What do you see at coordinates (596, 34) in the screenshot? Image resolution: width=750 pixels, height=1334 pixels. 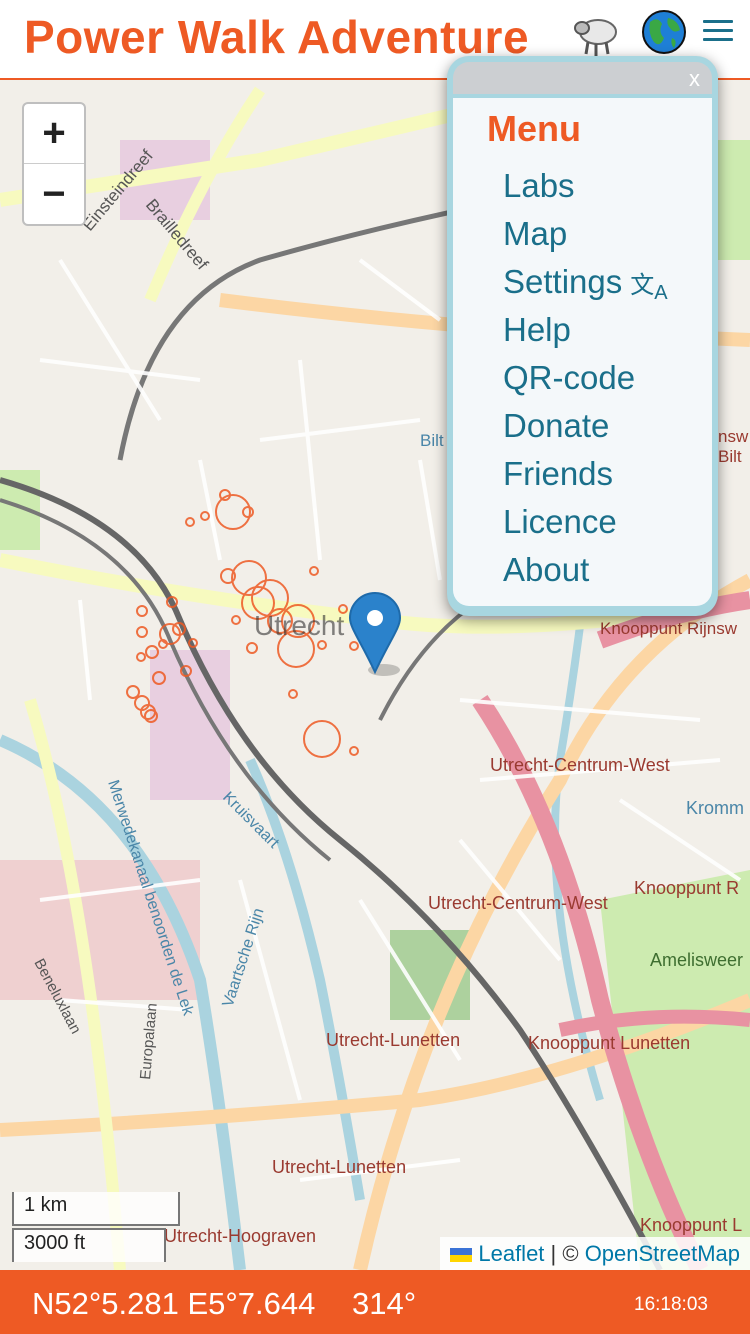 I see `sheep-icon` at bounding box center [596, 34].